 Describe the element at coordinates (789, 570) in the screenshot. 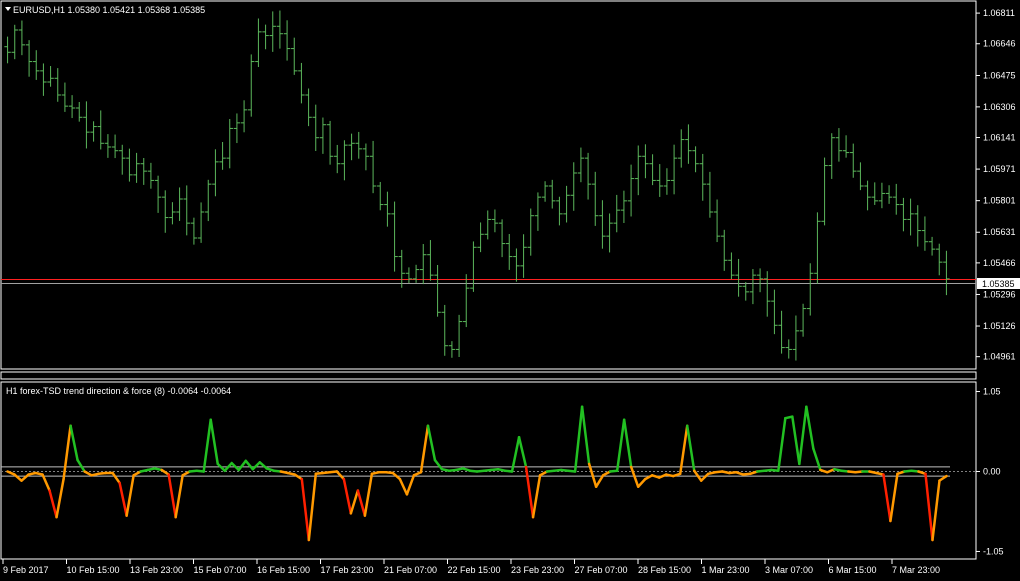

I see `time-tick-label: 3 Mar 07:00` at that location.